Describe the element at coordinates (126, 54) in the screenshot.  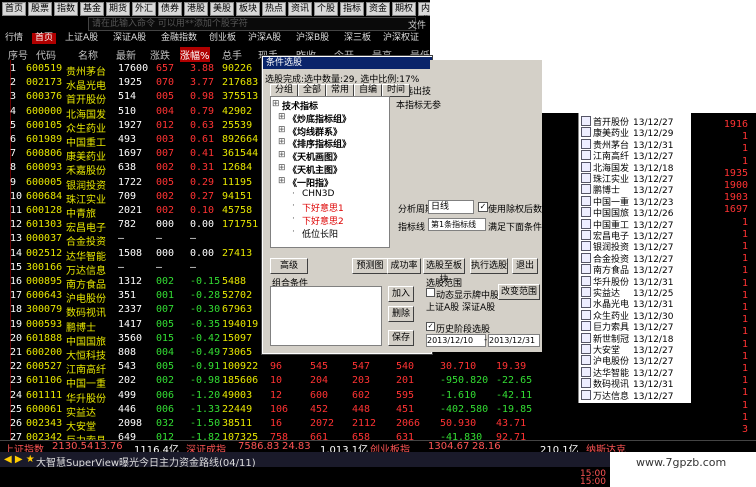
I see `column-header: 最新` at that location.